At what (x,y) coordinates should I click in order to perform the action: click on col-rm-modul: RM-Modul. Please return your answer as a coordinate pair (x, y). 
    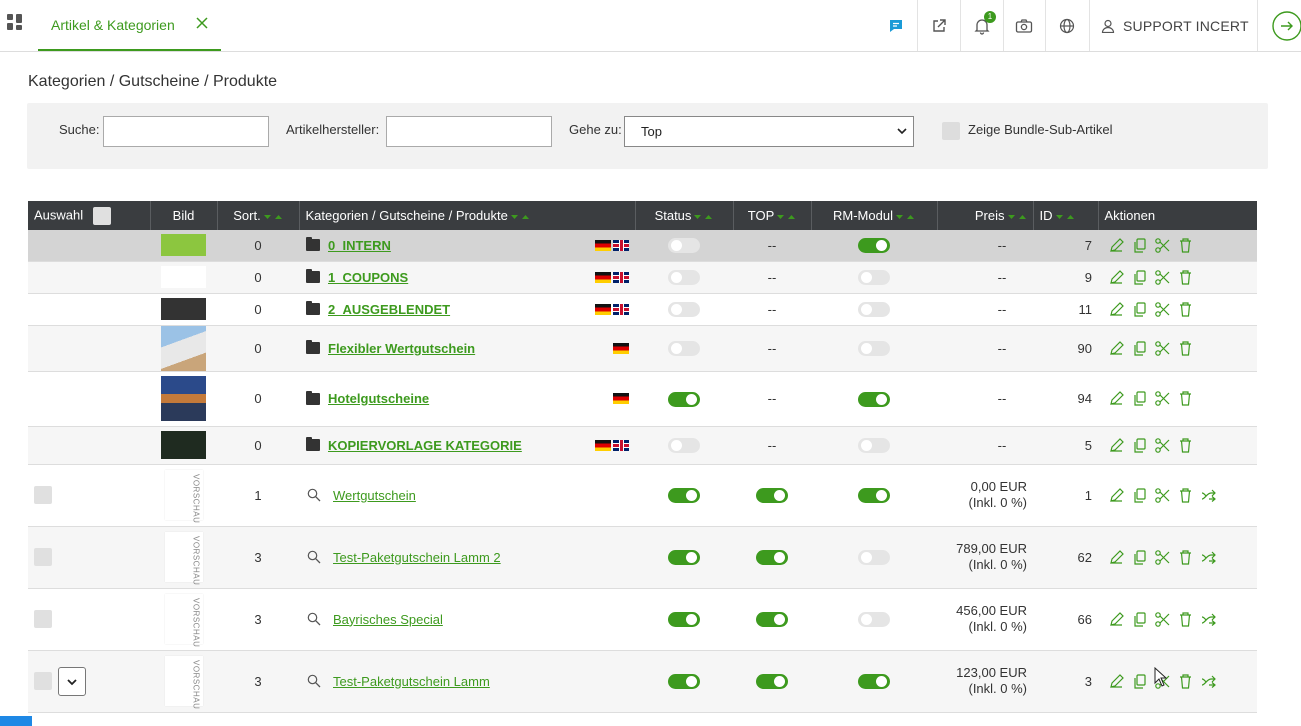
    Looking at the image, I should click on (874, 215).